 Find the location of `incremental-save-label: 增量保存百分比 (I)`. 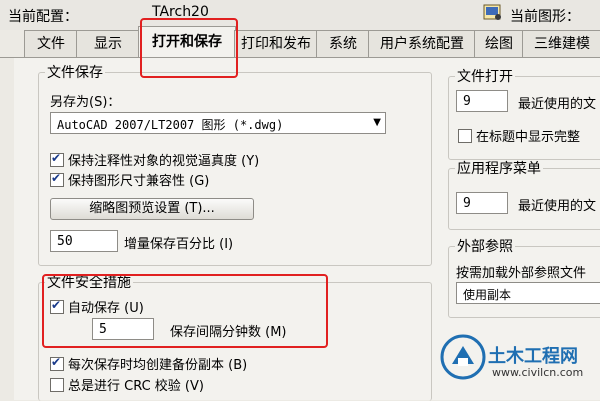

incremental-save-label: 增量保存百分比 (I) is located at coordinates (179, 244).